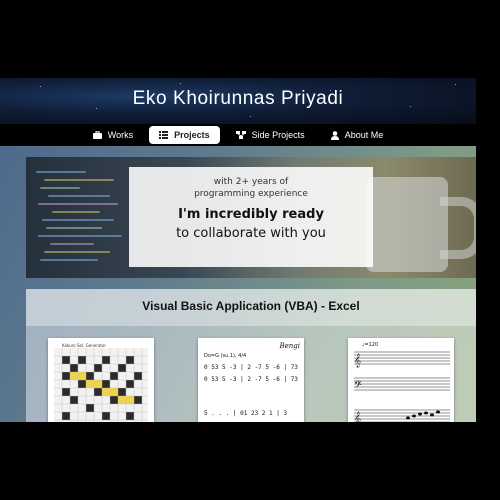 This screenshot has width=500, height=500. I want to click on hero-line-1: with 2+ years of, so click(251, 182).